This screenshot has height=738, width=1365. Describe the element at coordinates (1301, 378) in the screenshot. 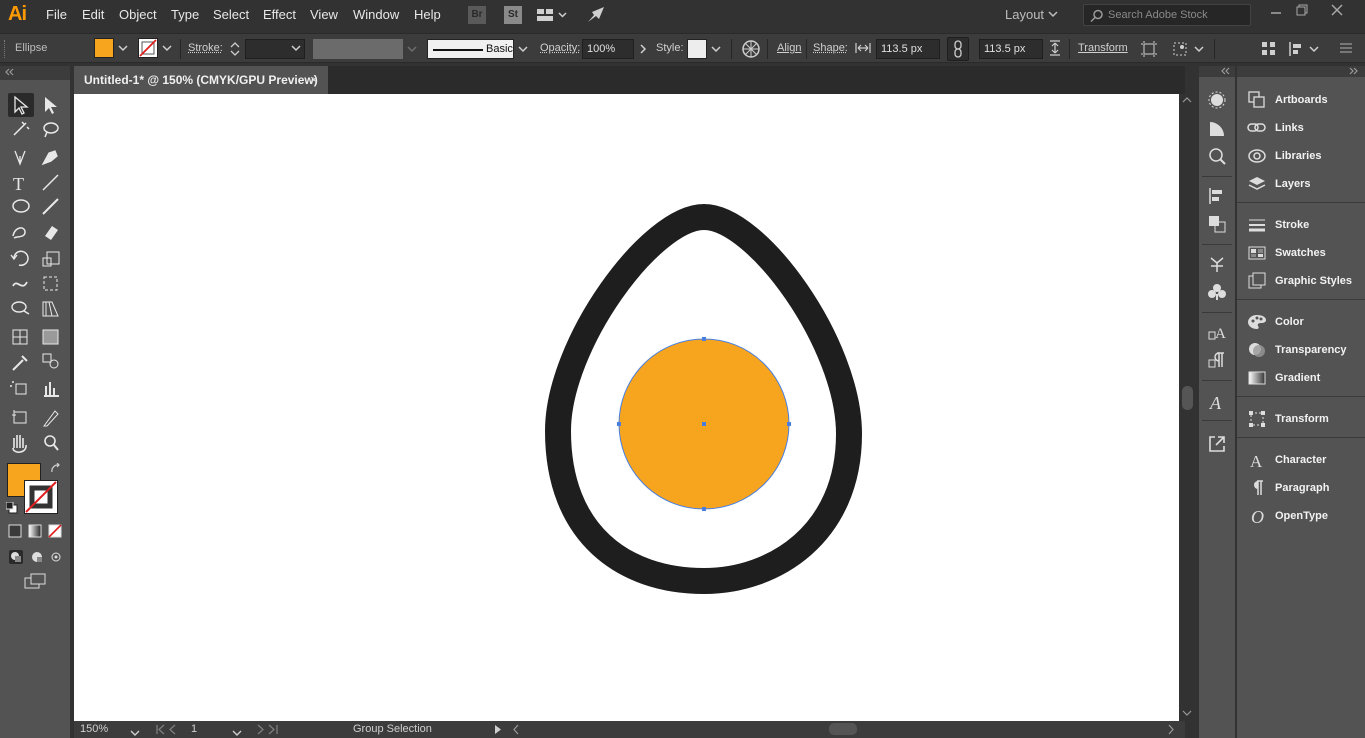

I see `panel-gradient: Gradient` at that location.